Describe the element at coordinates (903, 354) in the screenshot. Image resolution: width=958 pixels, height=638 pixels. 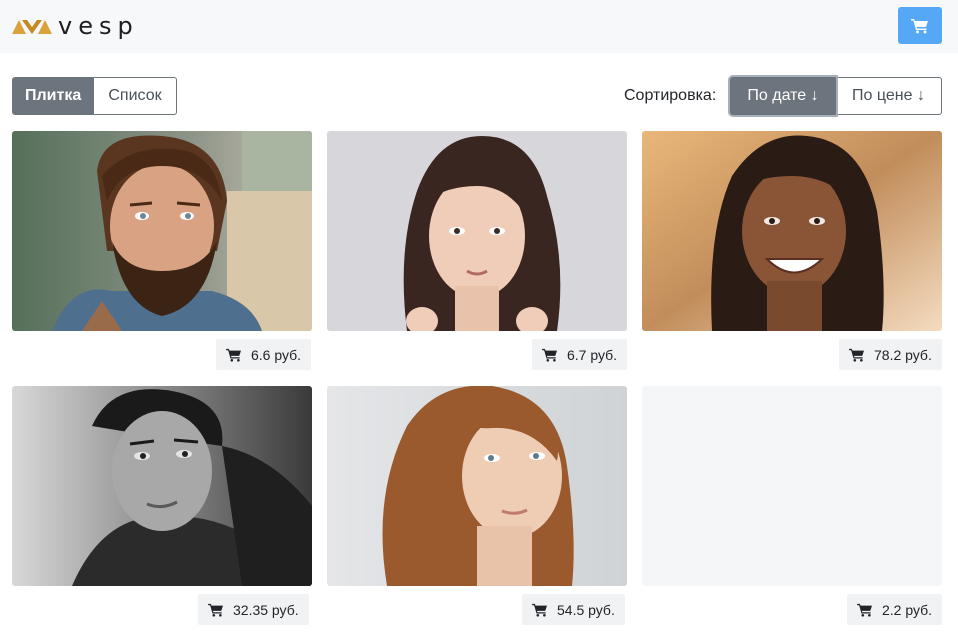
I see `product-price: 78.2 руб.` at that location.